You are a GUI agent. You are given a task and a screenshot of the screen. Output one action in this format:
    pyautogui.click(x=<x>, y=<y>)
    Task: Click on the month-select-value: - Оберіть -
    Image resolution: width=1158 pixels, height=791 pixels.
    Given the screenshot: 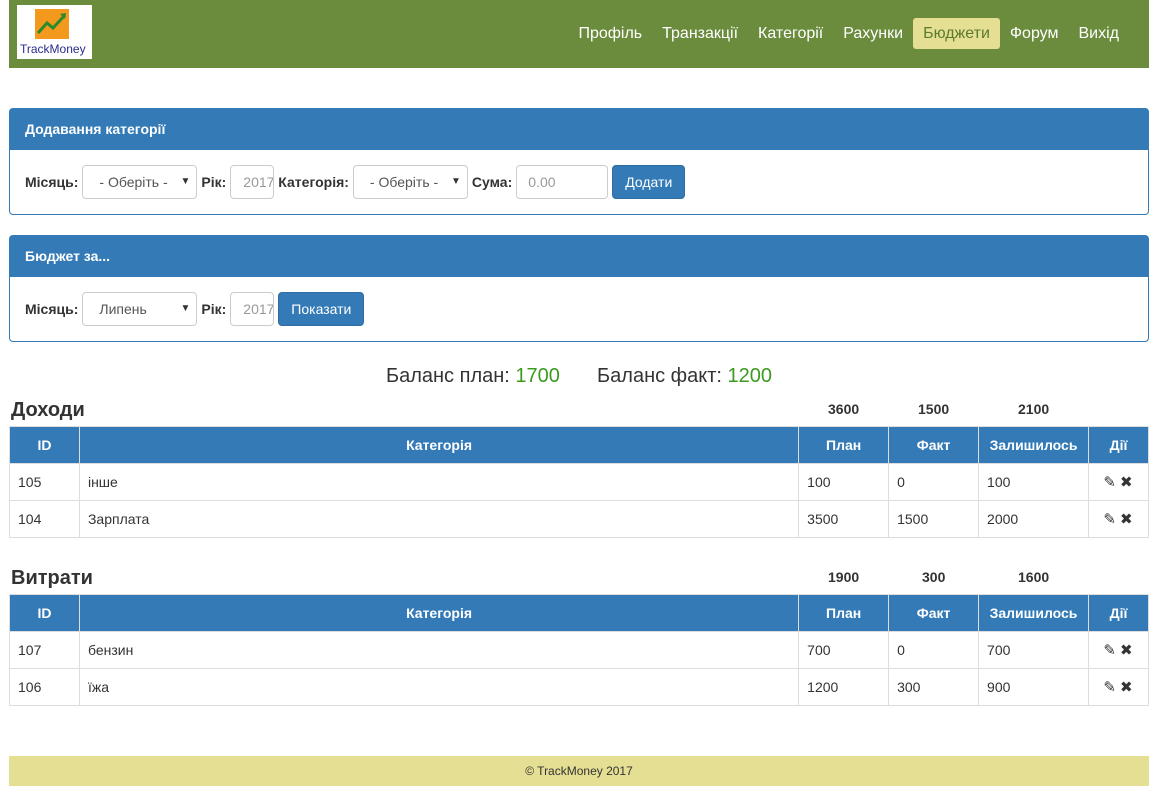 What is the action you would take?
    pyautogui.click(x=133, y=182)
    